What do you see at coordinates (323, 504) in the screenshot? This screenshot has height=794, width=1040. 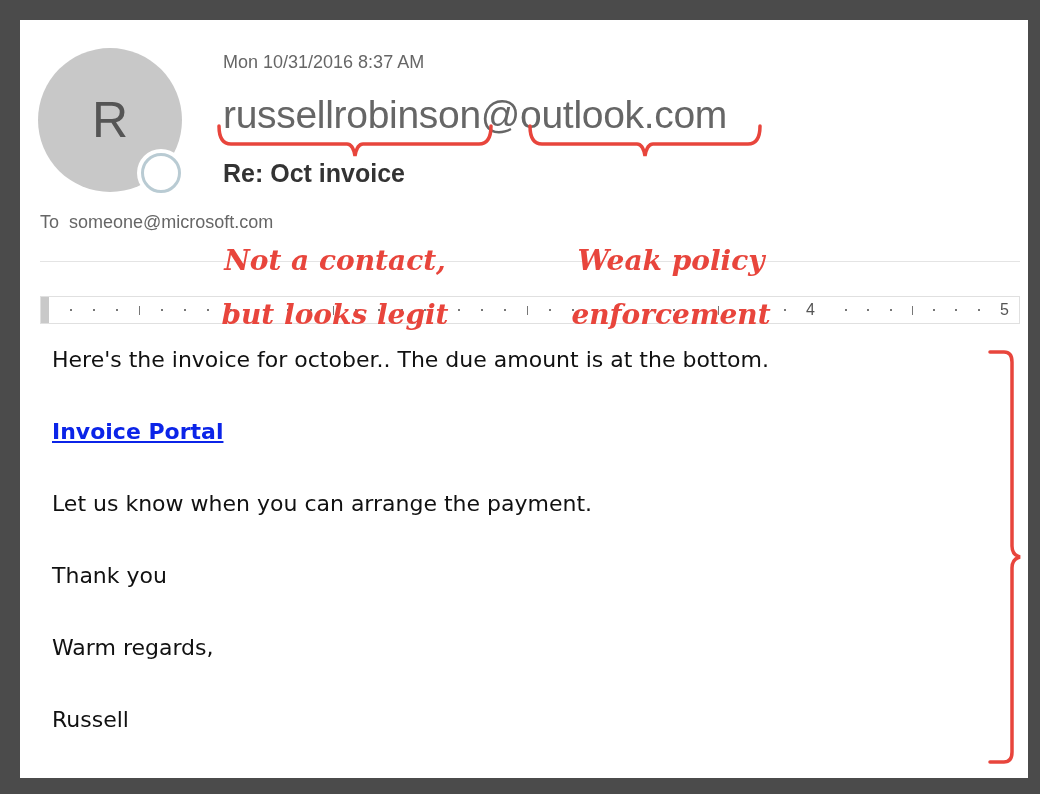 I see `body-text: Let us know when you can arrange the payment.` at bounding box center [323, 504].